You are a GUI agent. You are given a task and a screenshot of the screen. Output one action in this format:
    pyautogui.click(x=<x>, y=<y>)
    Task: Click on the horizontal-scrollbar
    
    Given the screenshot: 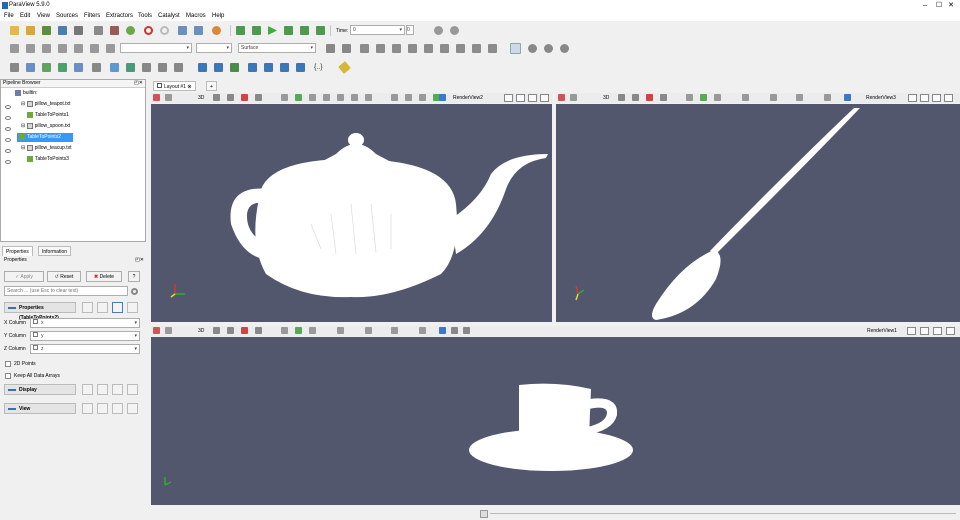 What is the action you would take?
    pyautogui.click(x=484, y=514)
    